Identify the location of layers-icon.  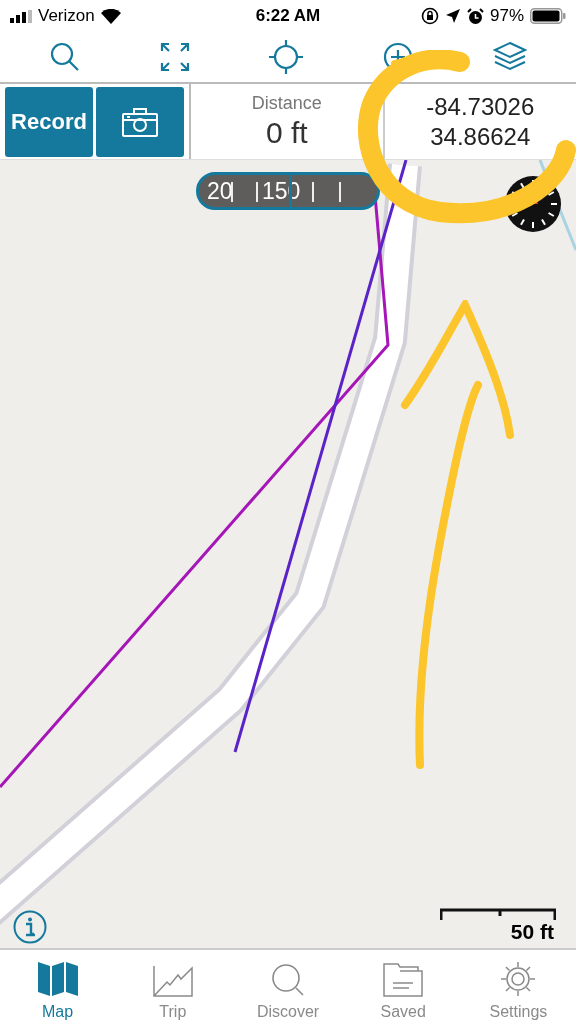
(509, 57).